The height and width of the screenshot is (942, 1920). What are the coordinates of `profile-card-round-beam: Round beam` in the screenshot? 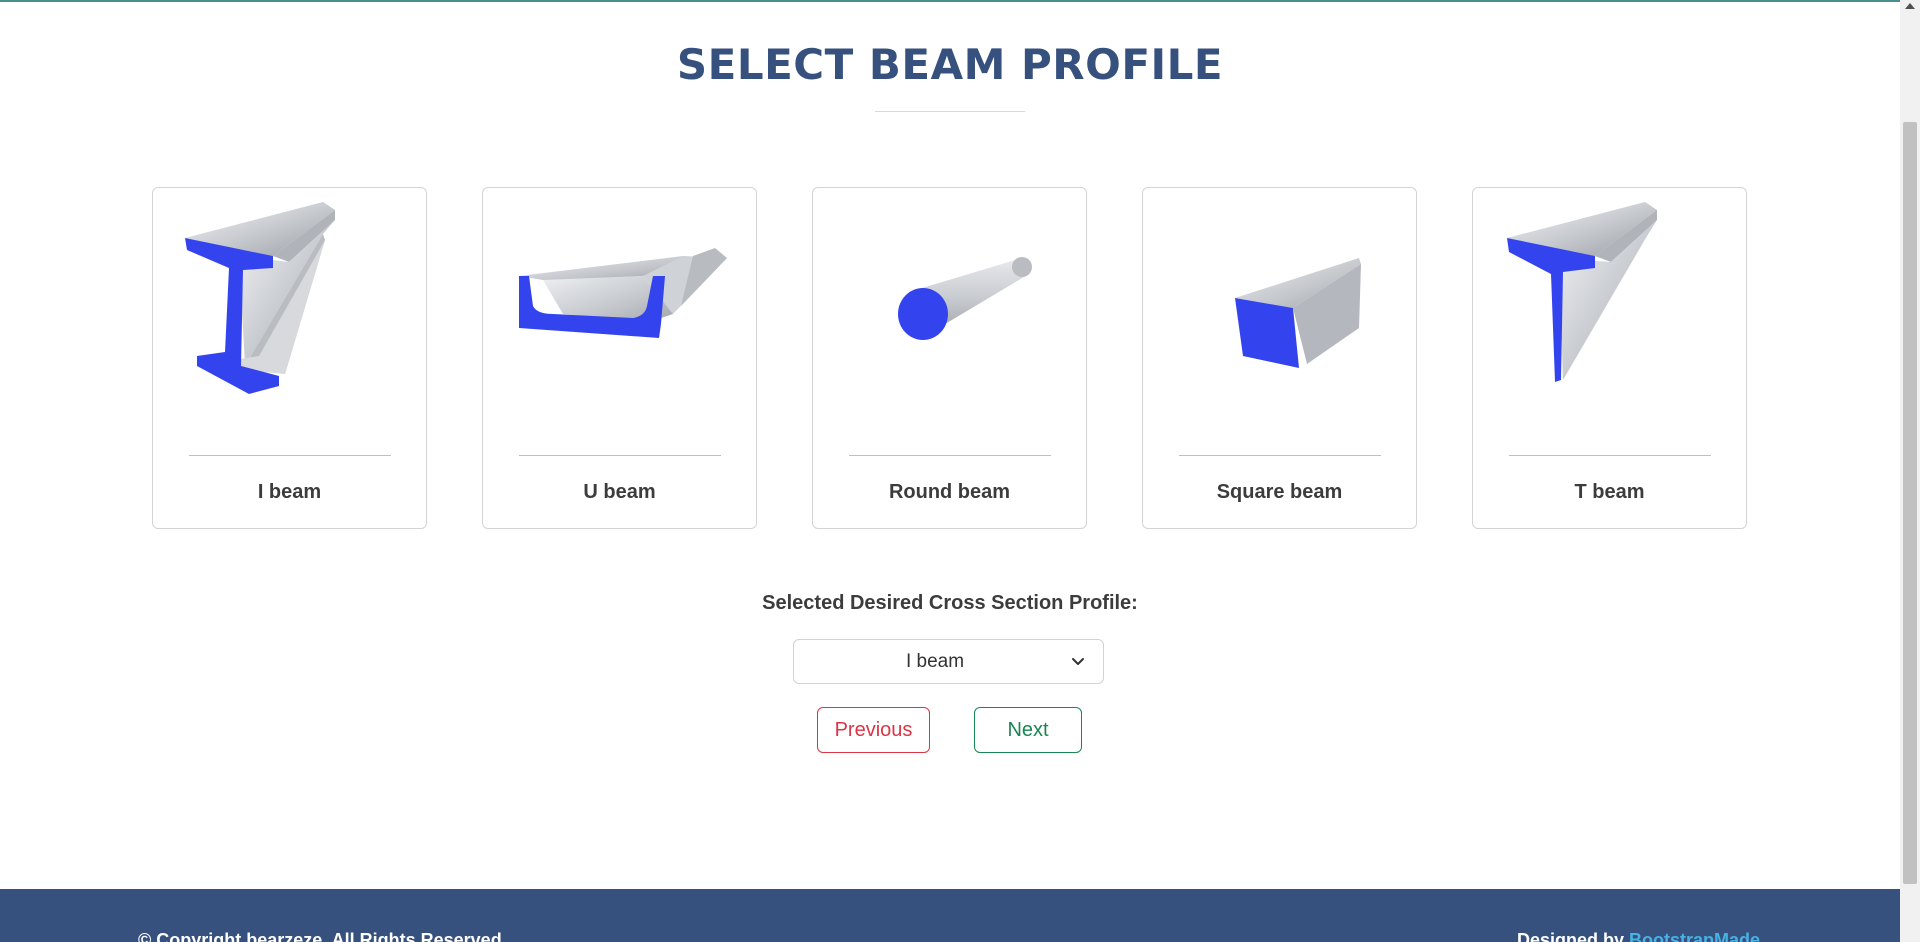 It's located at (949, 358).